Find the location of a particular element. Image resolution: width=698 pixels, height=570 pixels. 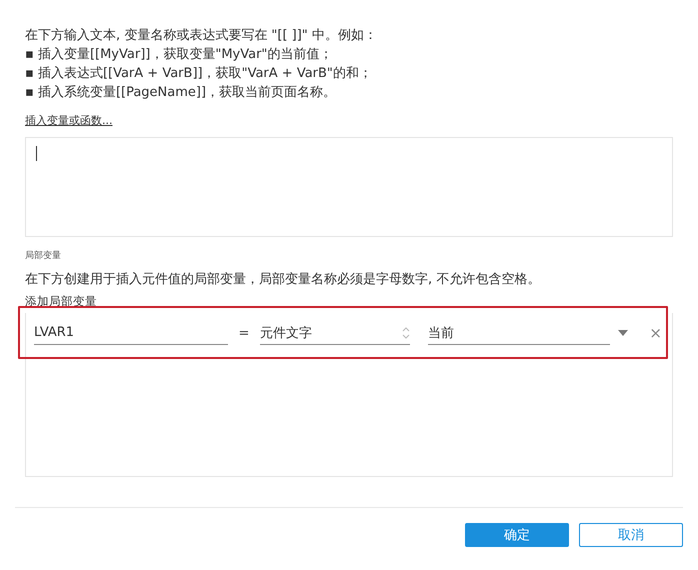

confirm-button: 确定 is located at coordinates (517, 535).